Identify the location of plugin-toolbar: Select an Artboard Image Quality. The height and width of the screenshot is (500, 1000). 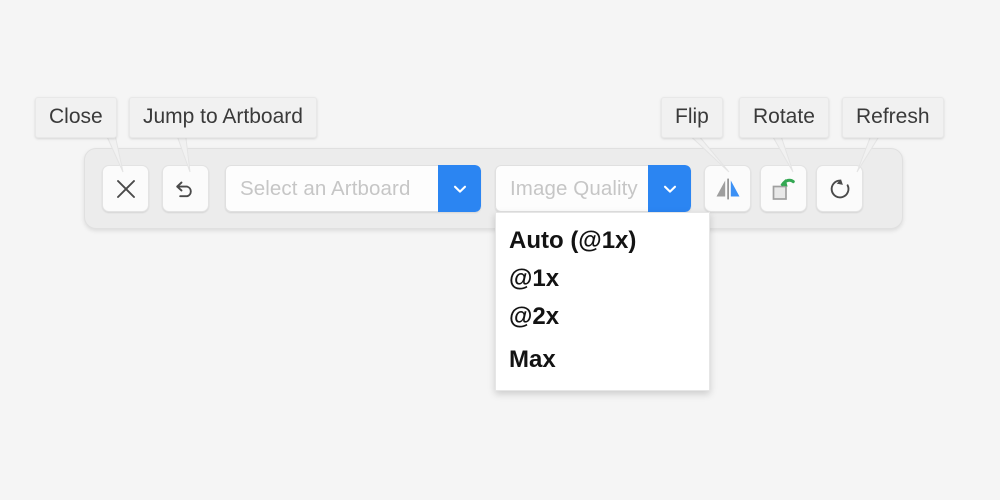
(493, 188).